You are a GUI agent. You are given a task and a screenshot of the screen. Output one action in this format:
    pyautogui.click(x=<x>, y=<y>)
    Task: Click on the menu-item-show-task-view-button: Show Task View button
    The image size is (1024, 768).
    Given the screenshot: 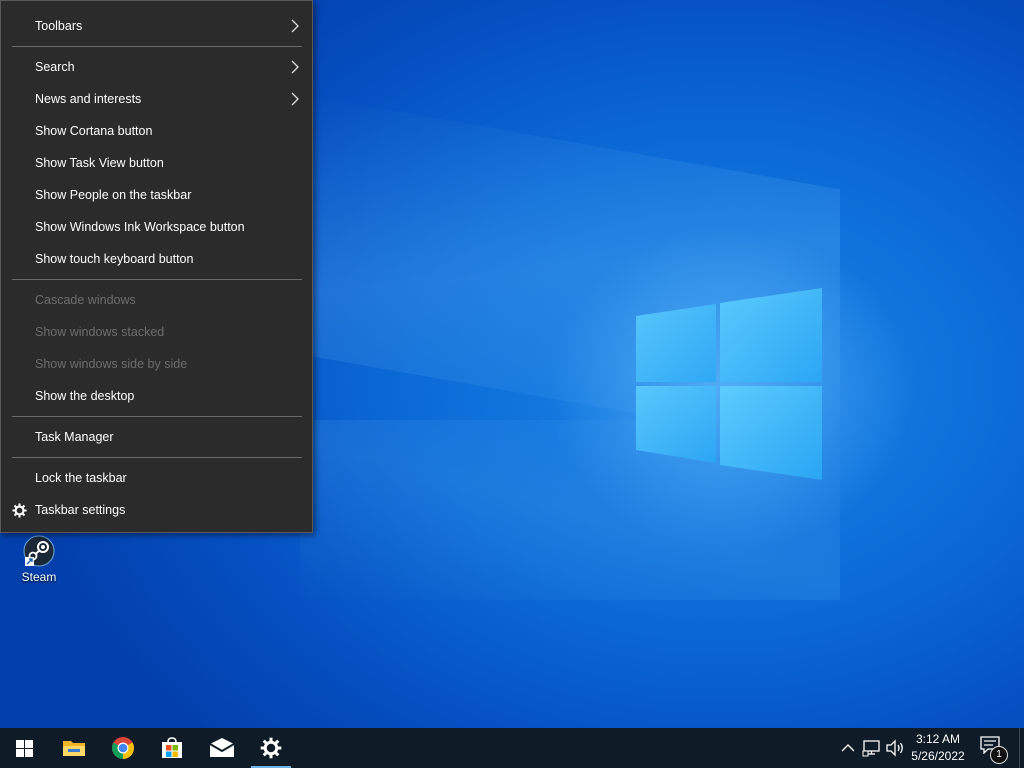 What is the action you would take?
    pyautogui.click(x=156, y=163)
    